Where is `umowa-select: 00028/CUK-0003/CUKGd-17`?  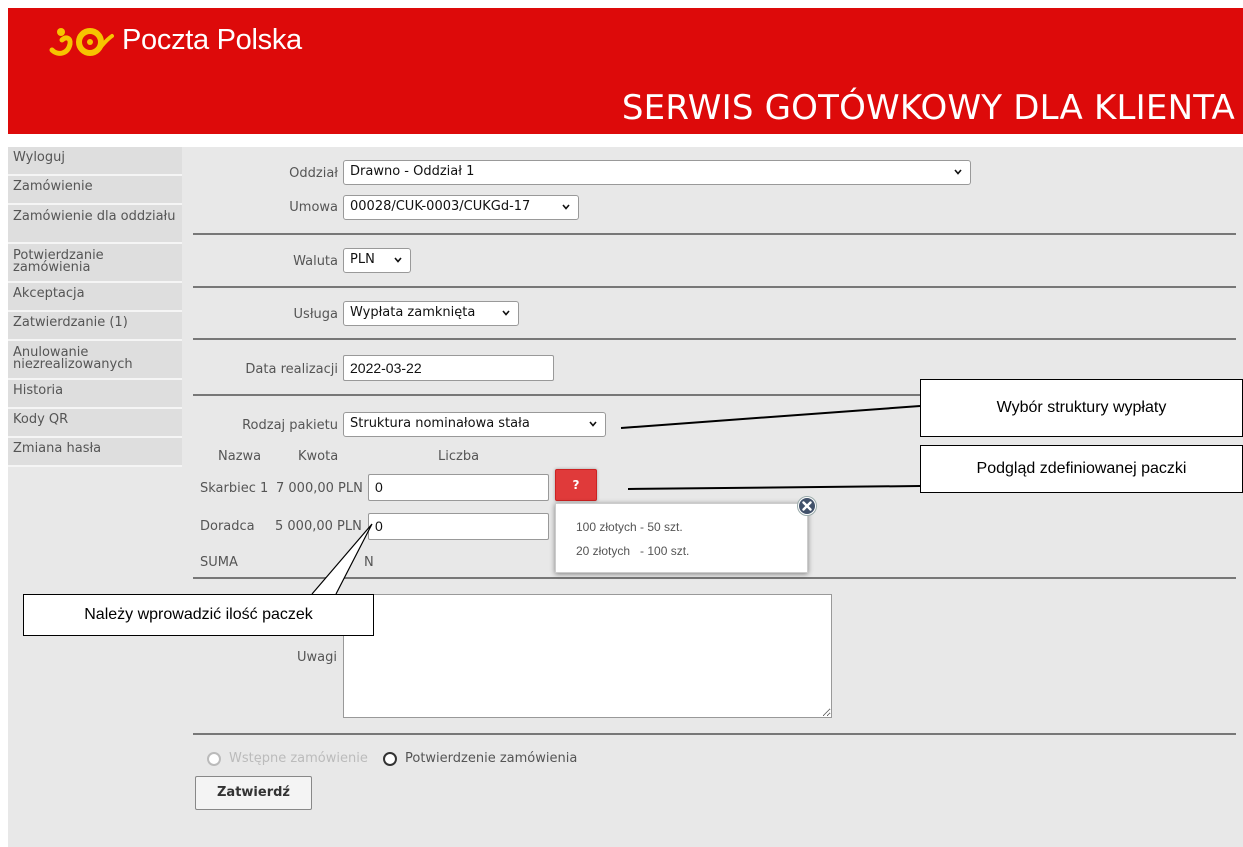 umowa-select: 00028/CUK-0003/CUKGd-17 is located at coordinates (461, 207).